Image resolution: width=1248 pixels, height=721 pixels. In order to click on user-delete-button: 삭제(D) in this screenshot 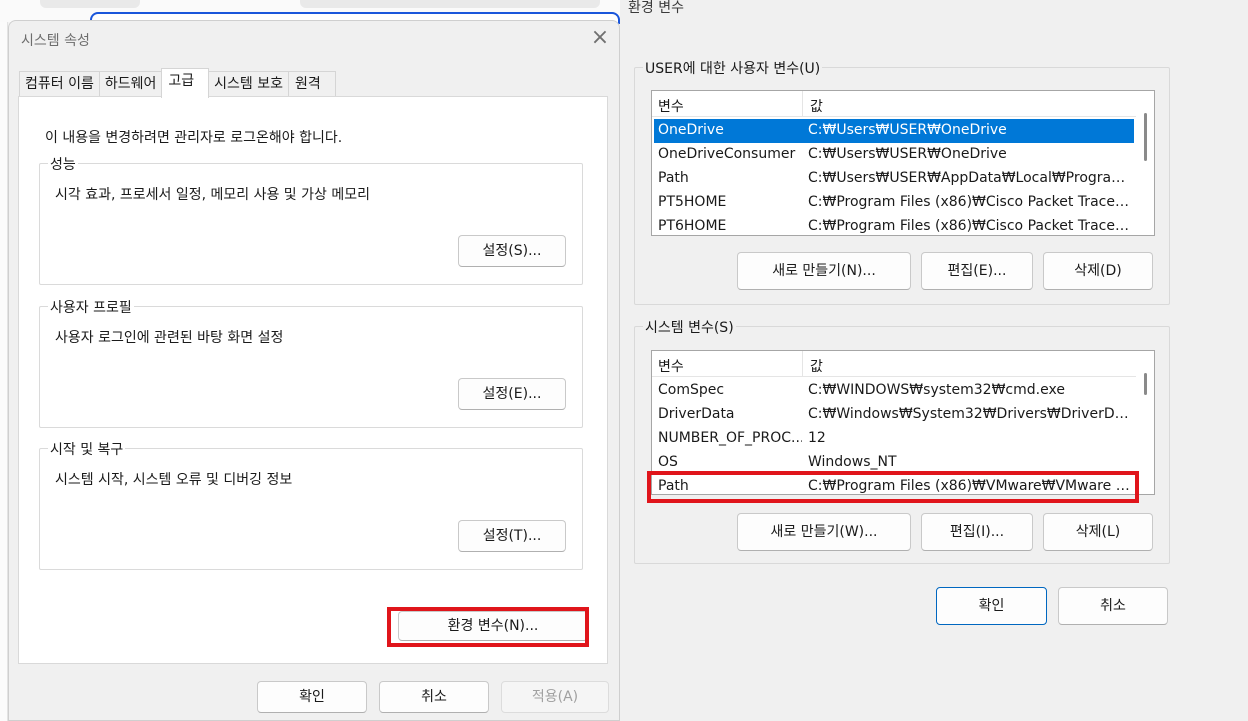, I will do `click(1098, 271)`.